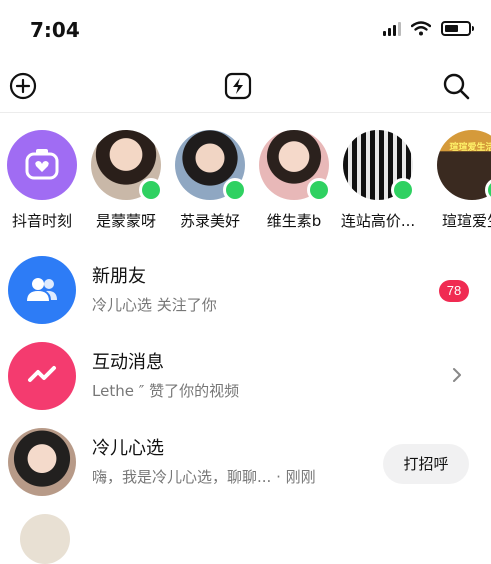 The image size is (491, 564). What do you see at coordinates (245, 112) in the screenshot?
I see `toolbar-divider` at bounding box center [245, 112].